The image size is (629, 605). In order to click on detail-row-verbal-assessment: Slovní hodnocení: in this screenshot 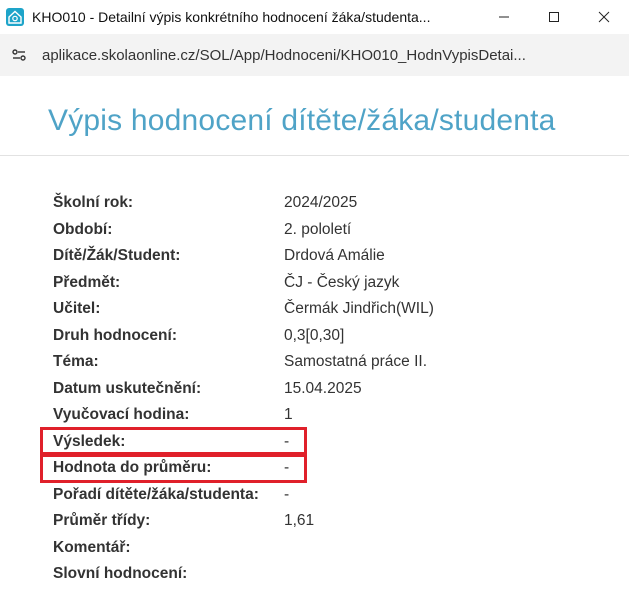, I will do `click(243, 574)`.